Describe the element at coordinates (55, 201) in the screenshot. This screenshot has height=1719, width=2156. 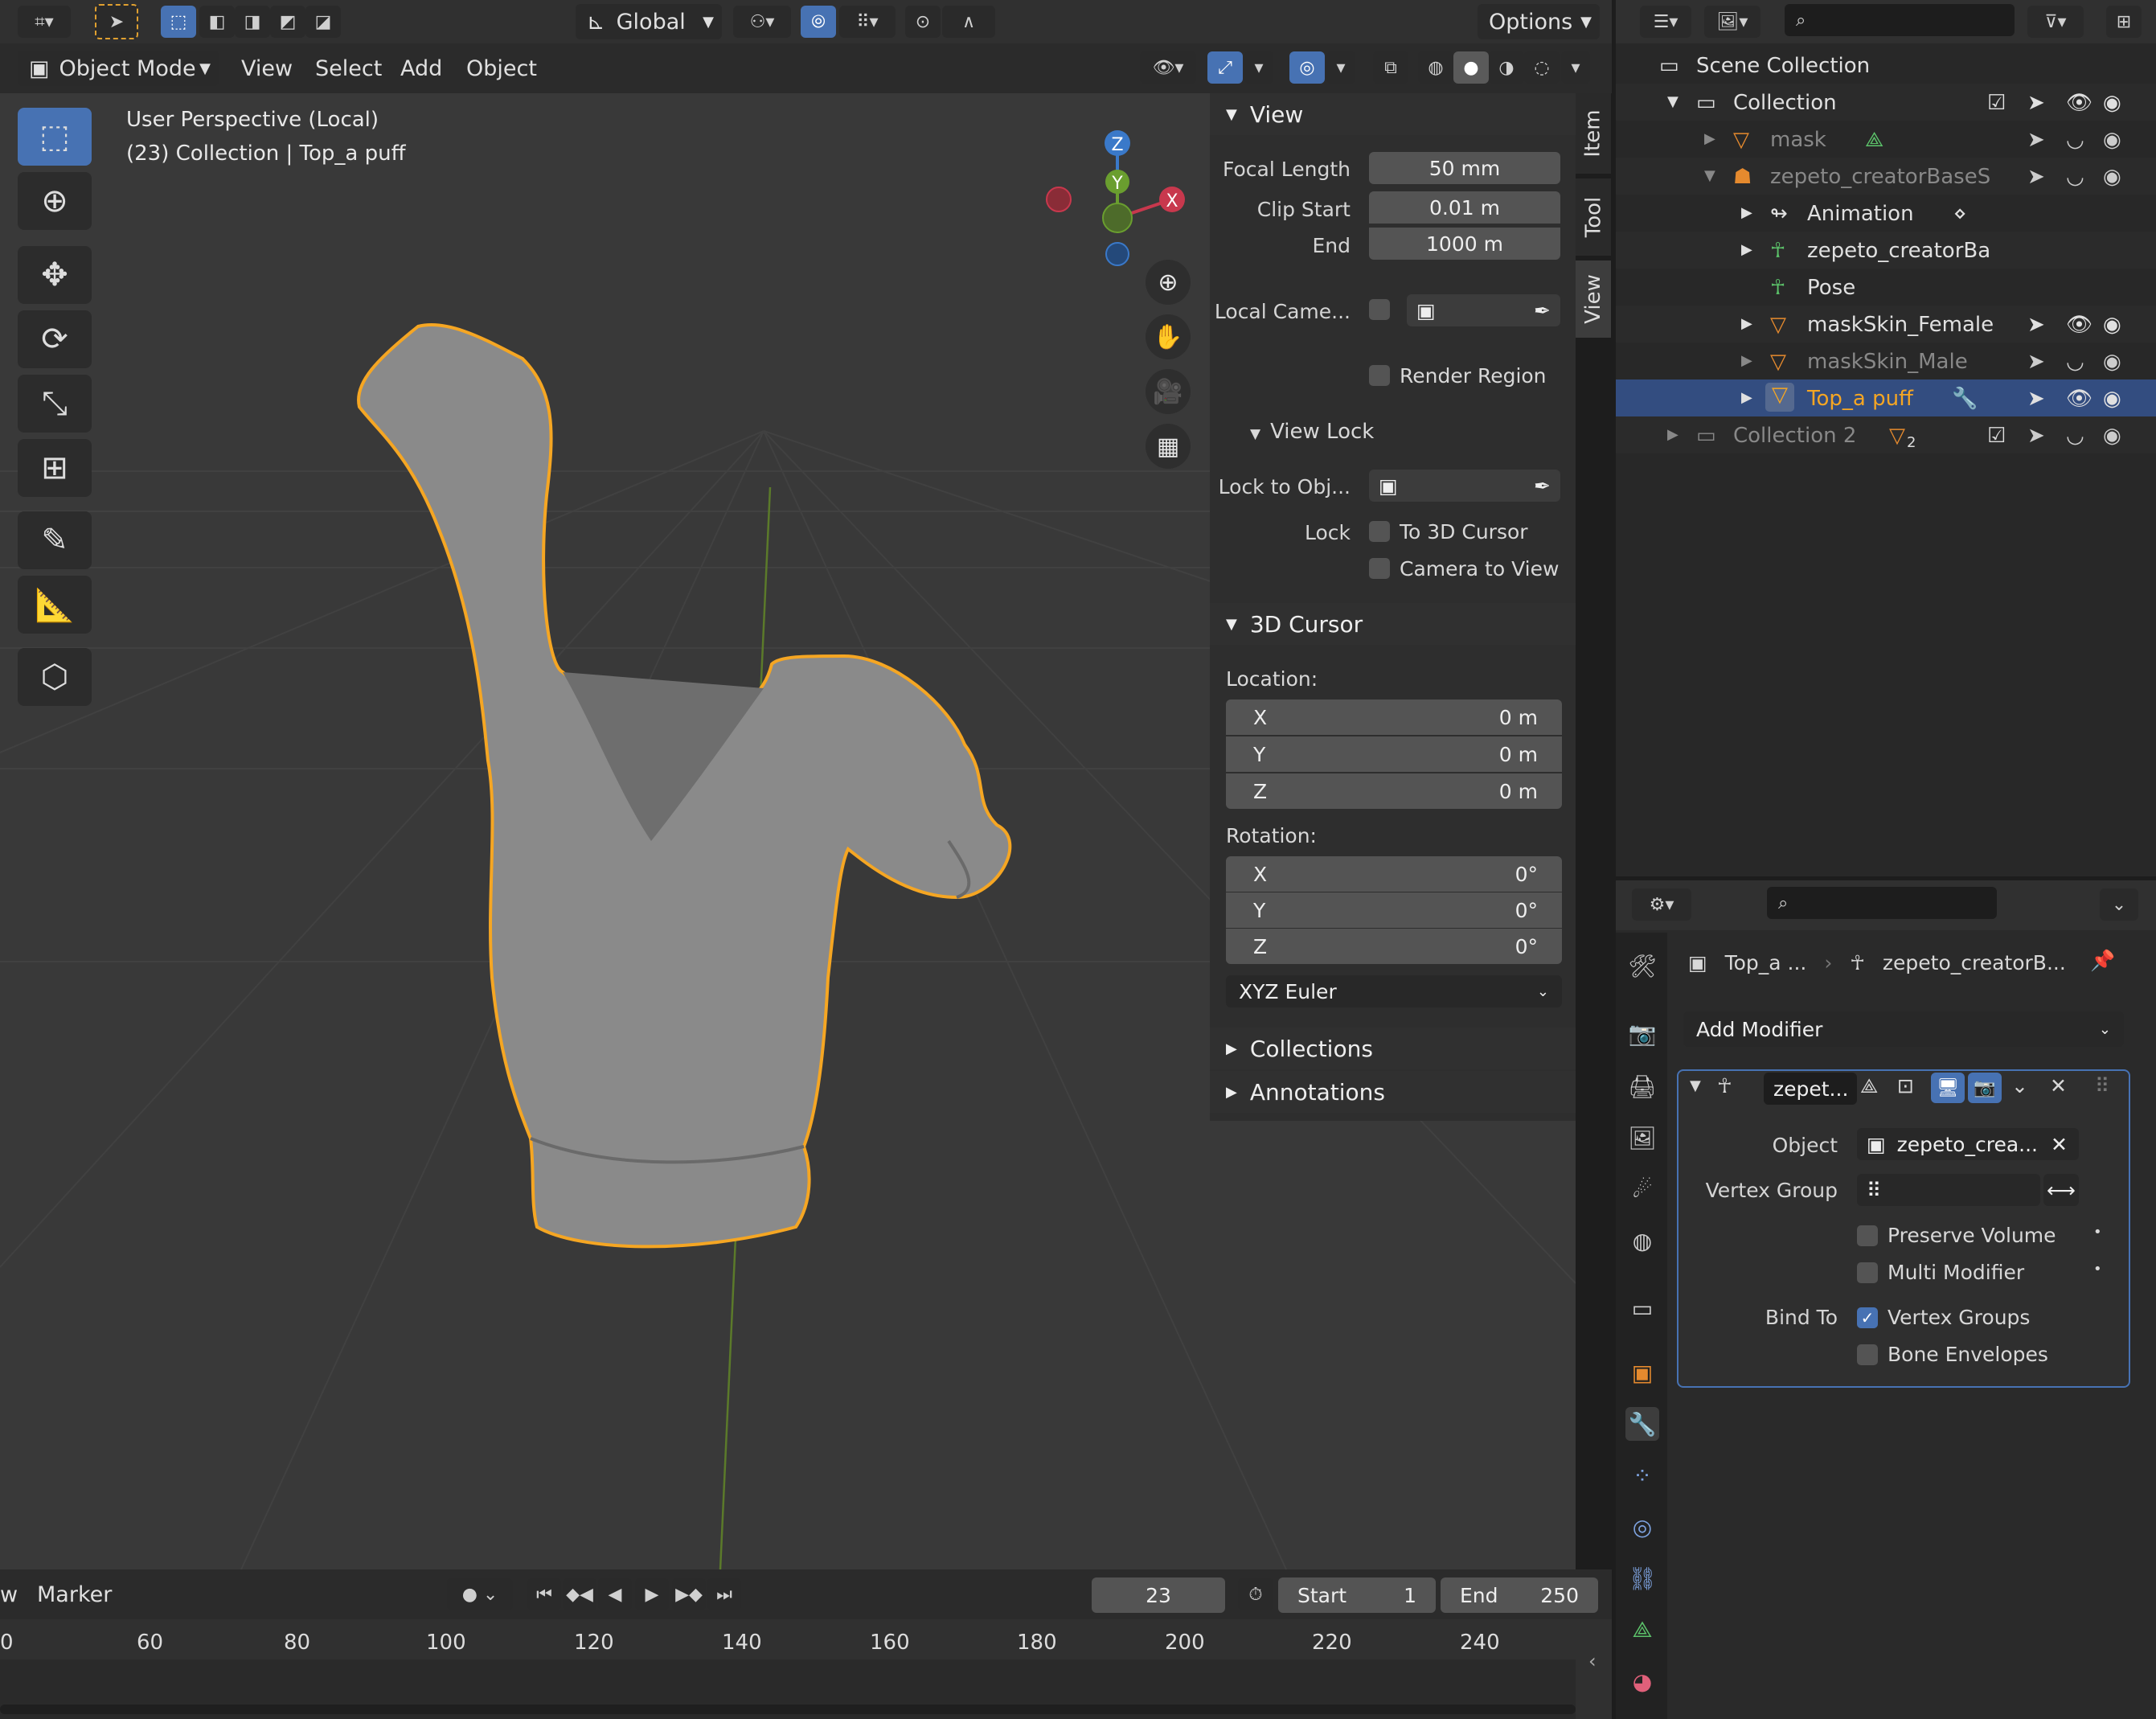
I see `cursor-tool-icon: ⊕` at that location.